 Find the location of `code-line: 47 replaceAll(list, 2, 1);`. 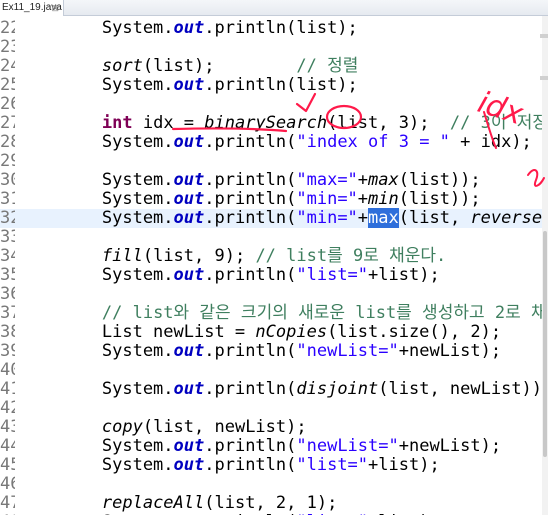

code-line: 47 replaceAll(list, 2, 1); is located at coordinates (274, 503).